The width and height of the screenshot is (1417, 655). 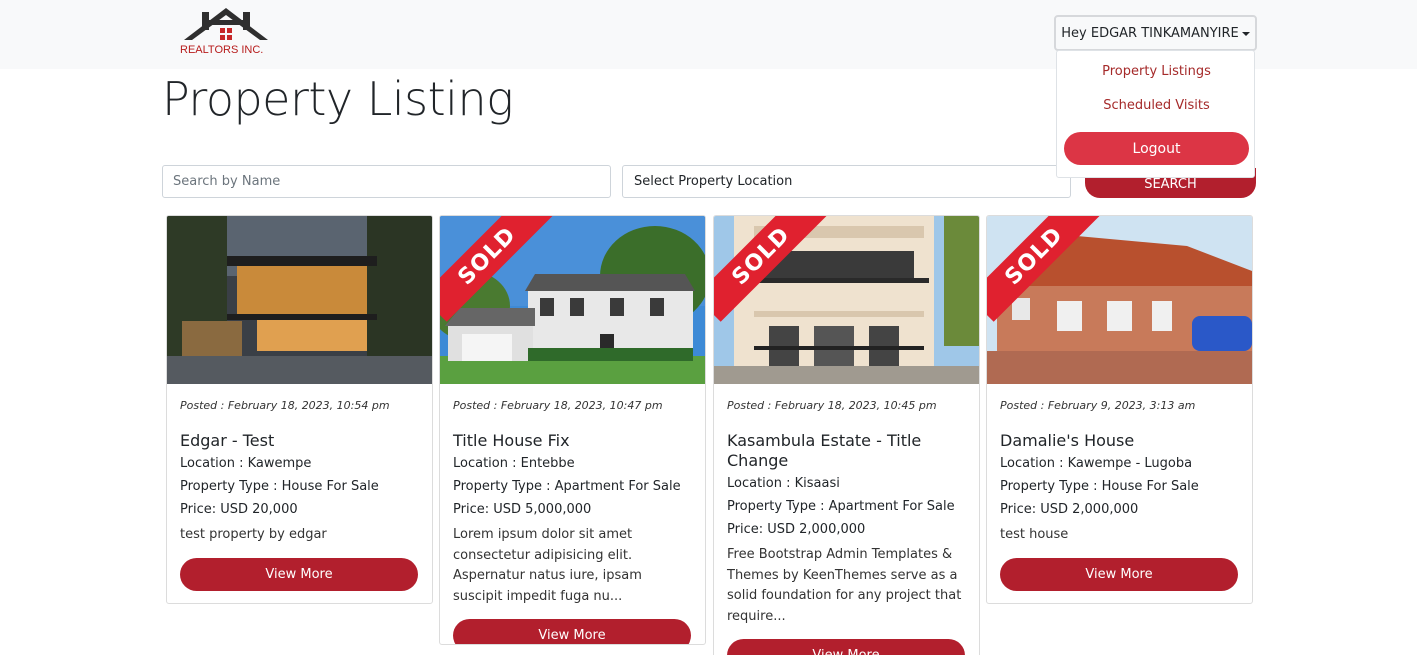 What do you see at coordinates (226, 24) in the screenshot?
I see `house-logo-icon` at bounding box center [226, 24].